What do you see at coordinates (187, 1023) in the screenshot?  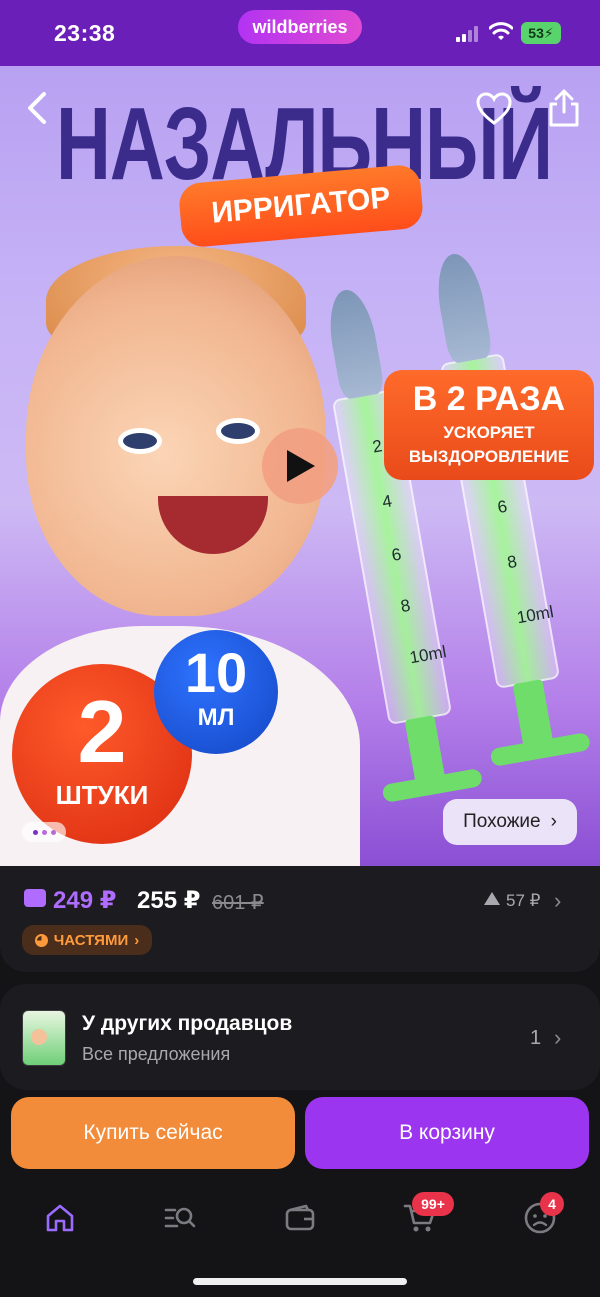 I see `other-sellers-title: У других продавцов` at bounding box center [187, 1023].